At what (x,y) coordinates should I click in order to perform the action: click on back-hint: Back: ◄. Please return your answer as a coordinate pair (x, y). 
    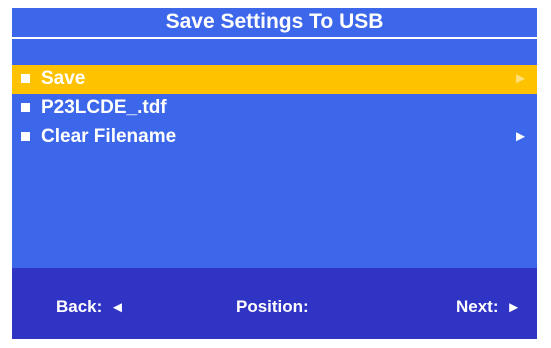
    Looking at the image, I should click on (90, 307).